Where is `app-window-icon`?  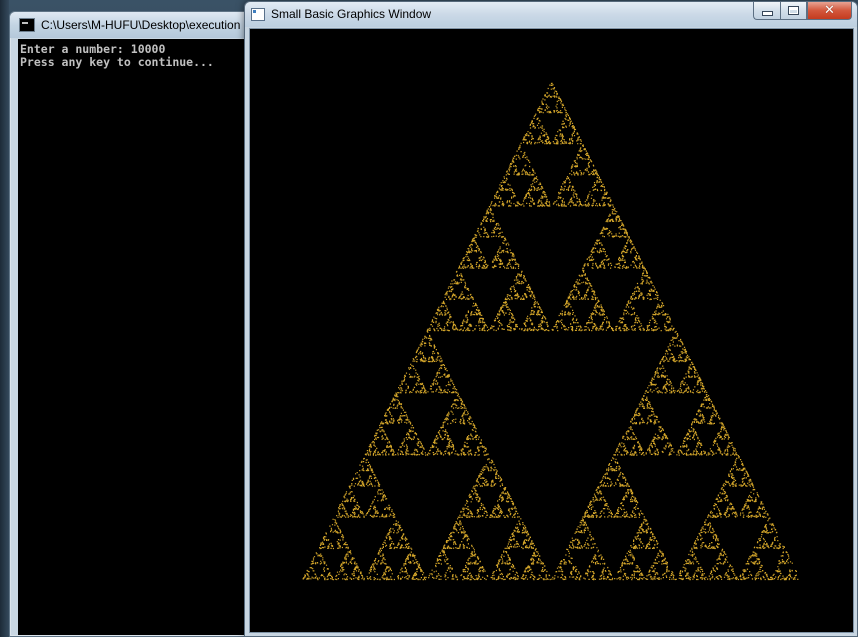
app-window-icon is located at coordinates (258, 14).